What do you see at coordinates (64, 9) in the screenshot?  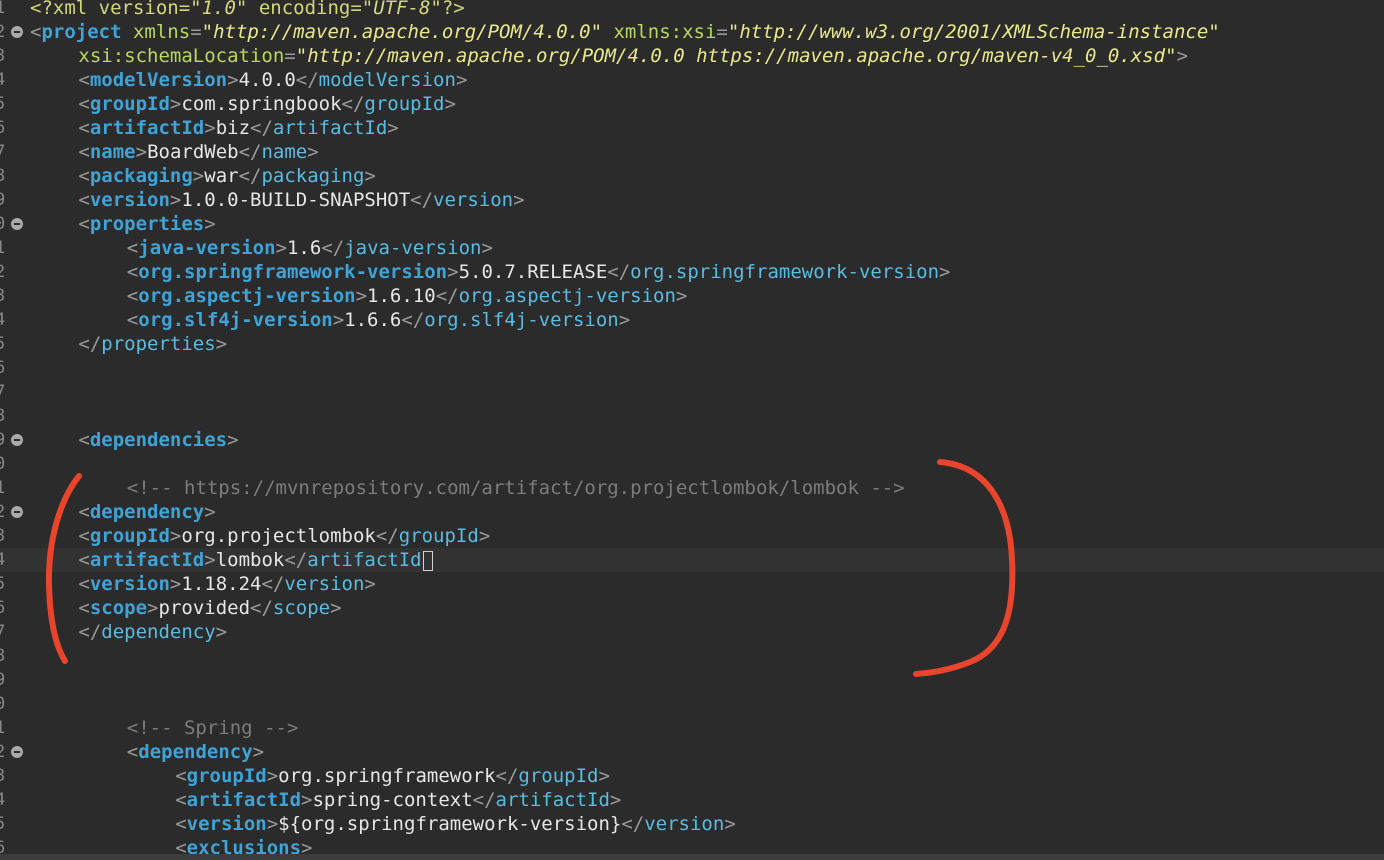 I see `xml-declaration: <?xml` at bounding box center [64, 9].